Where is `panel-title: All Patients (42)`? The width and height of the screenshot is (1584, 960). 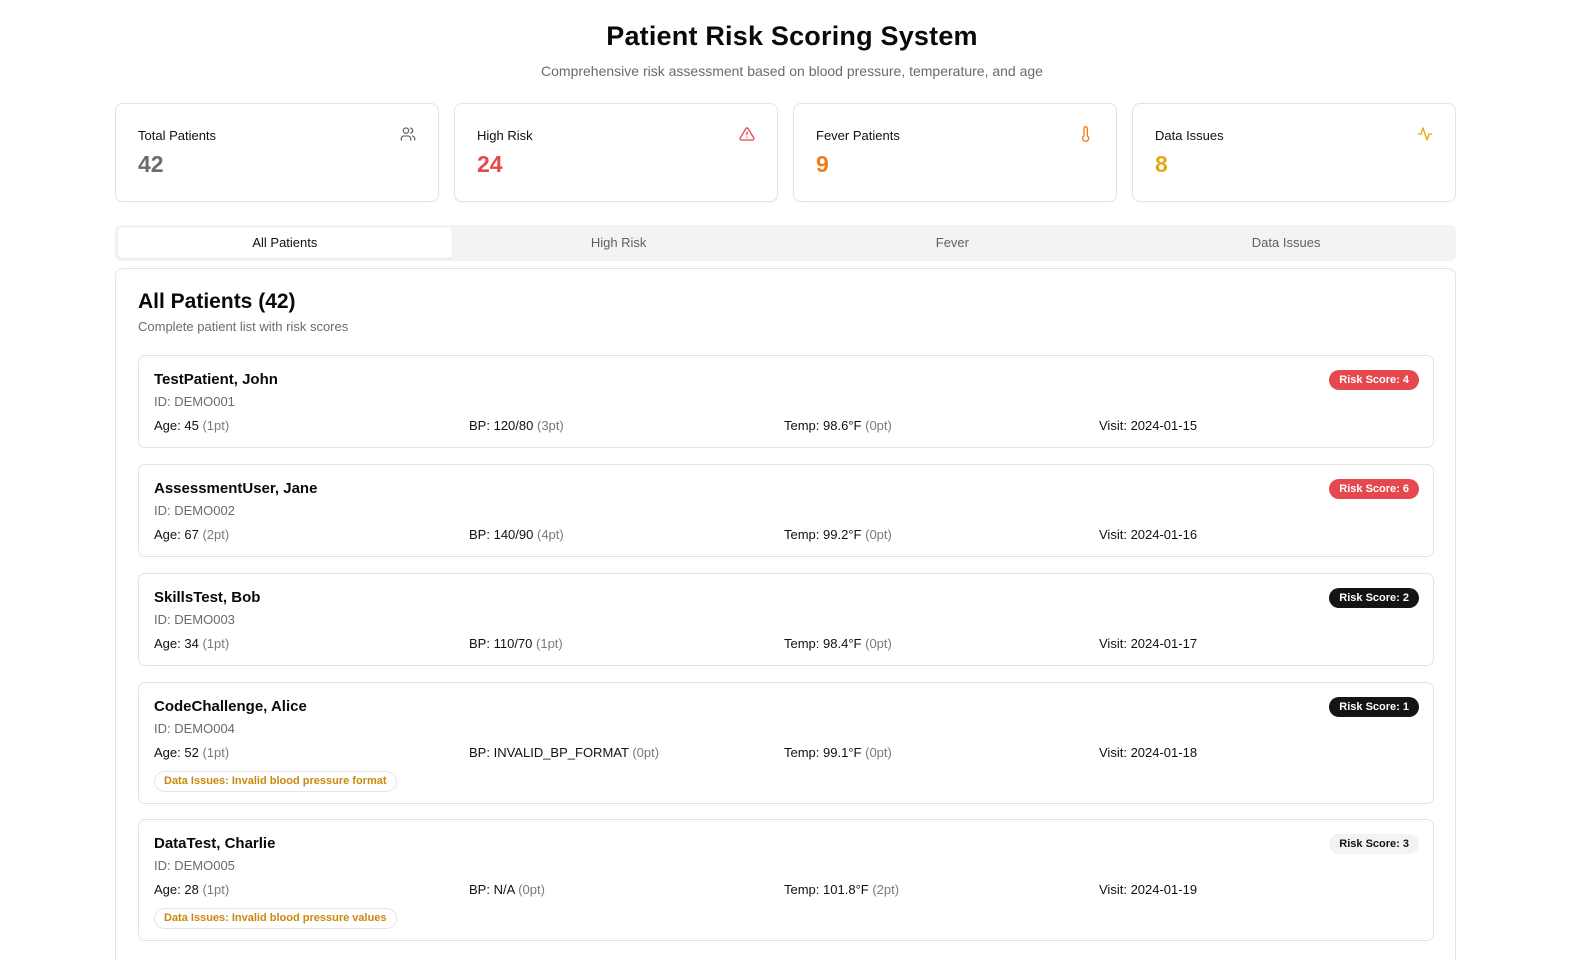 panel-title: All Patients (42) is located at coordinates (217, 301).